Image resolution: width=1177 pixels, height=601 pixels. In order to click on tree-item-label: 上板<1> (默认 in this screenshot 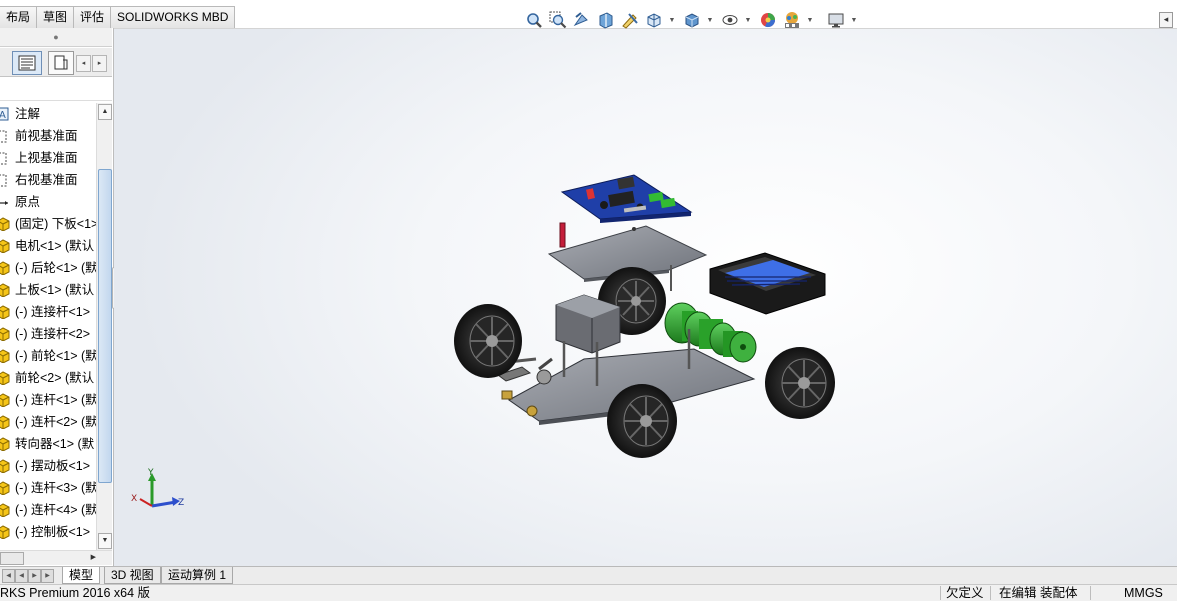, I will do `click(55, 290)`.